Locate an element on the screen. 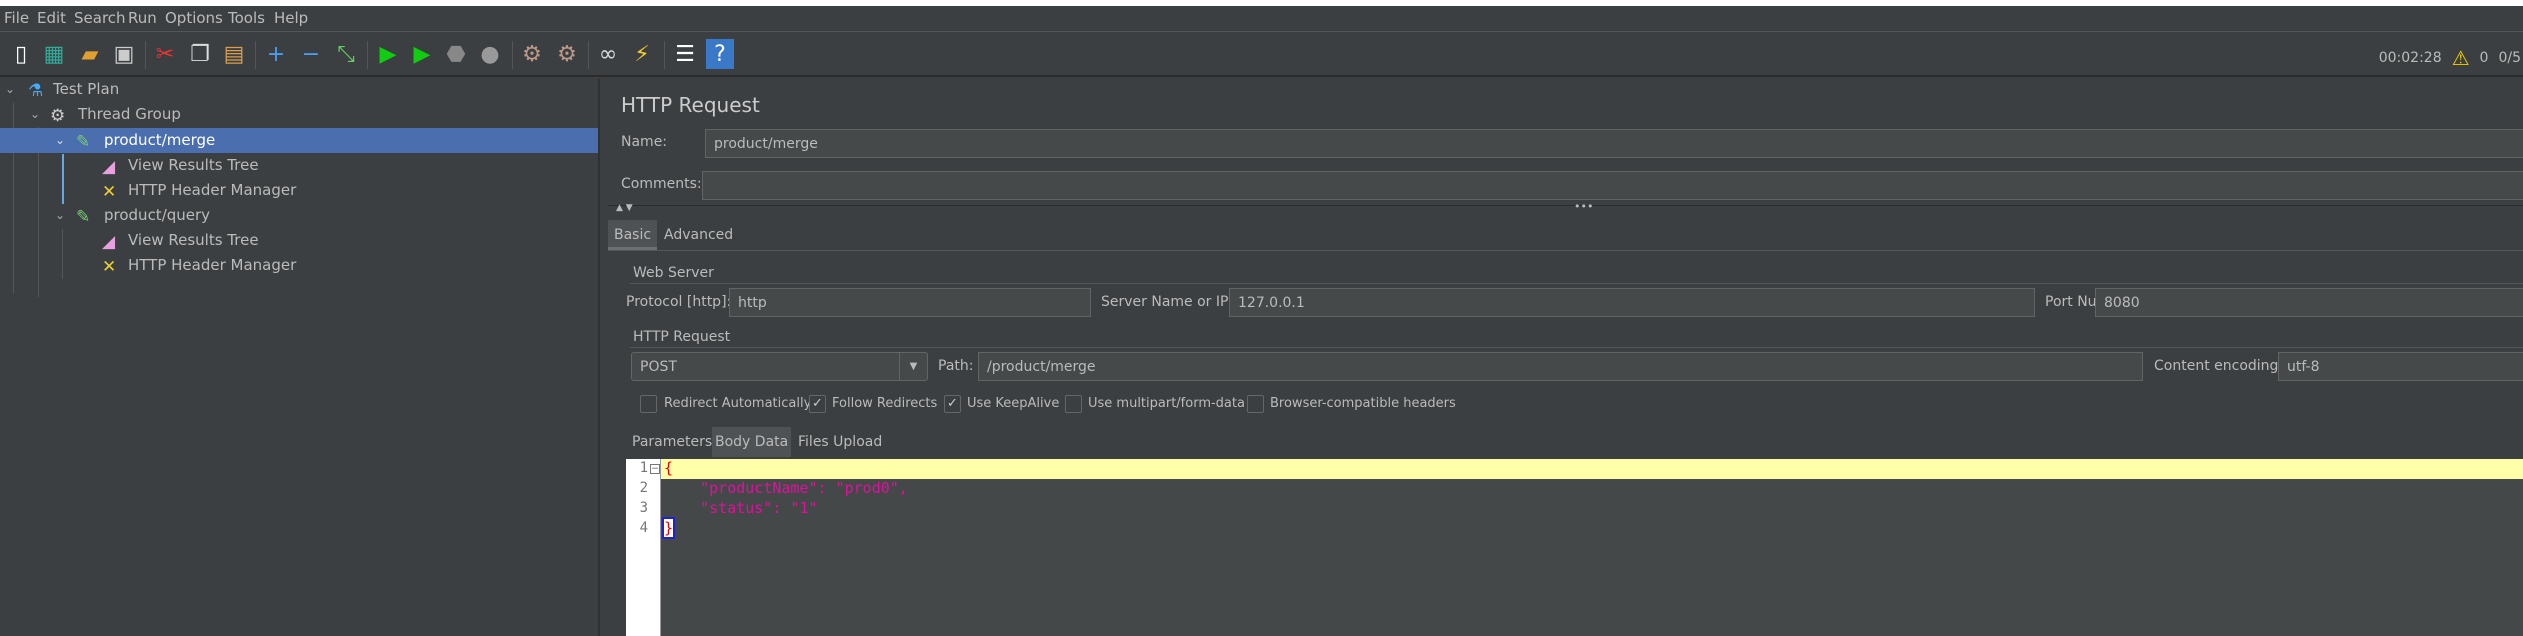 This screenshot has width=2523, height=636. line-number: 1 is located at coordinates (643, 468).